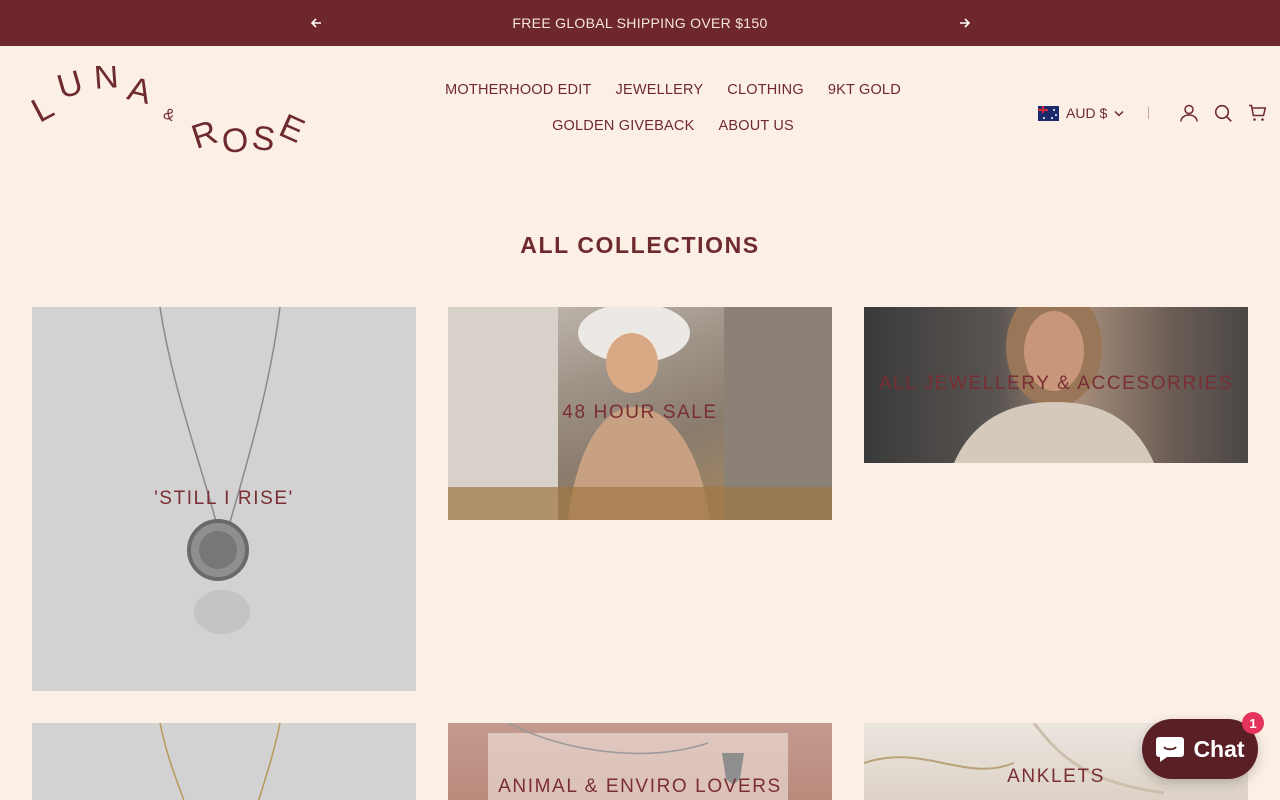 The height and width of the screenshot is (800, 1280). I want to click on cart-icon, so click(1257, 112).